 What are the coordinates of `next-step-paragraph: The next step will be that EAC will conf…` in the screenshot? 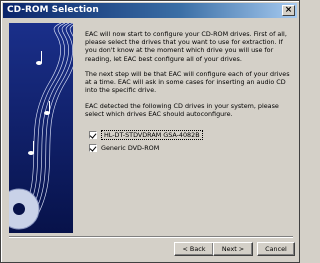 It's located at (187, 82).